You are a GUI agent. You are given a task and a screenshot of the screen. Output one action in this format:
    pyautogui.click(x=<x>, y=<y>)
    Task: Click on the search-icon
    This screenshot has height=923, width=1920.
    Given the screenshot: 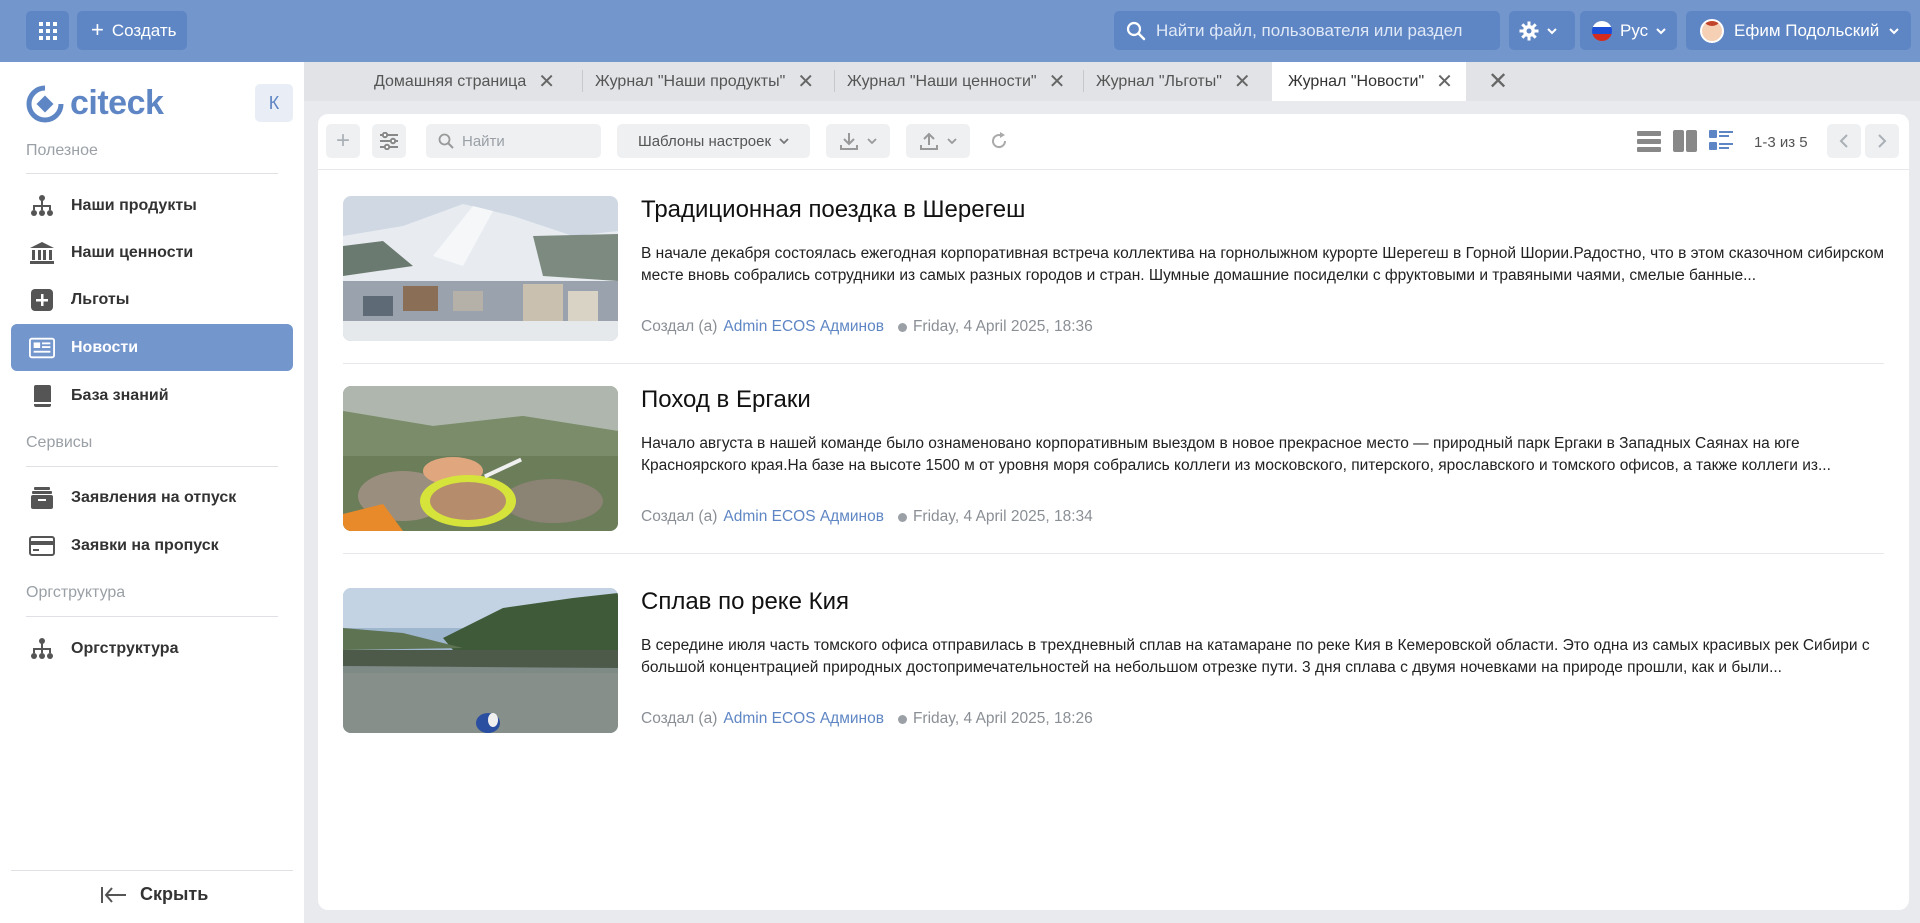 What is the action you would take?
    pyautogui.click(x=1136, y=30)
    